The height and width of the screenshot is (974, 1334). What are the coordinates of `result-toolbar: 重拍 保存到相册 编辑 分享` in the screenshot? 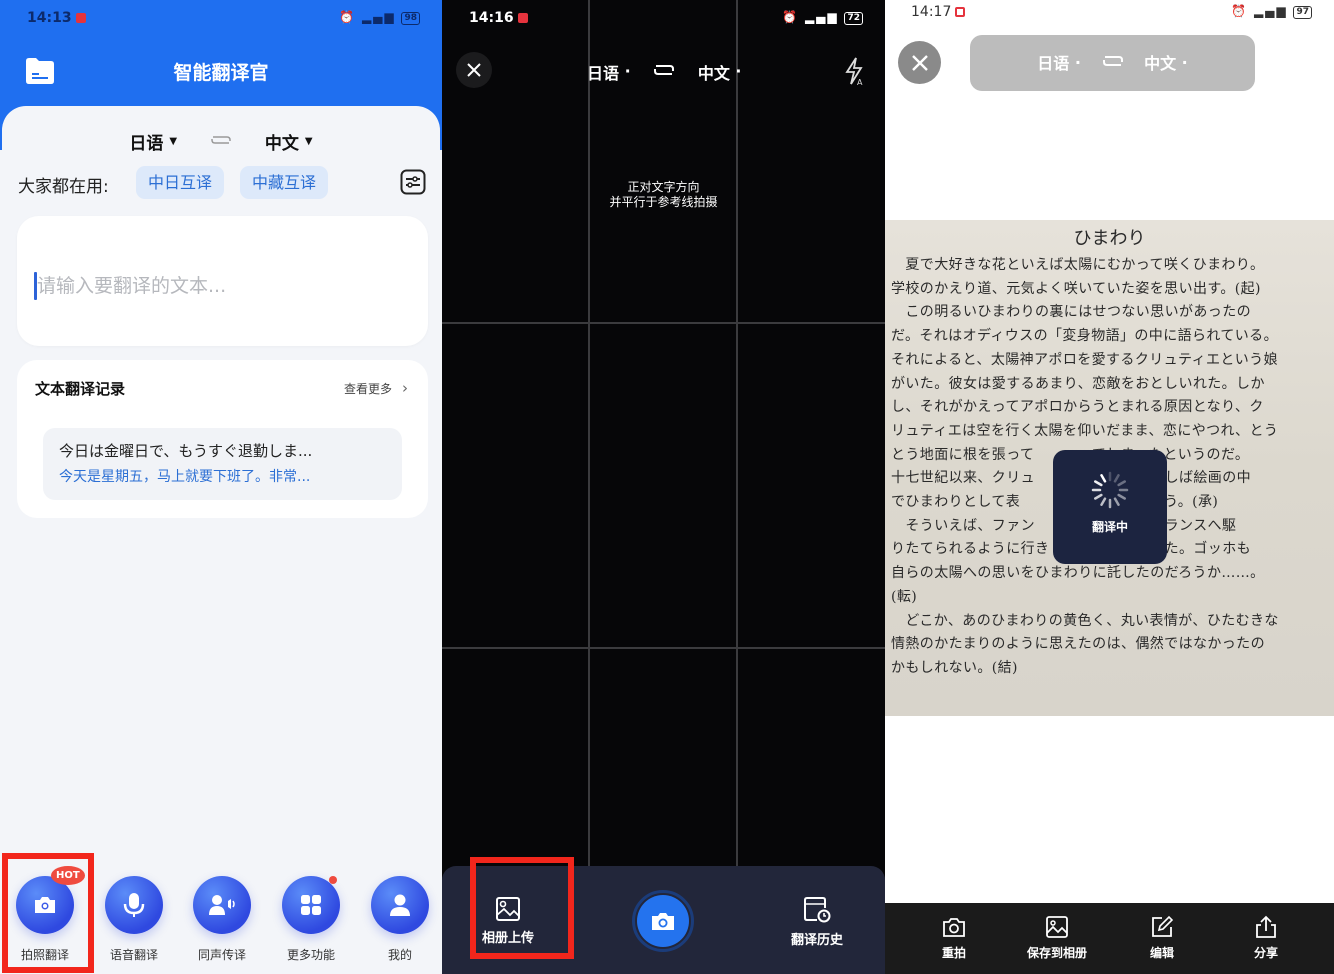 It's located at (1109, 938).